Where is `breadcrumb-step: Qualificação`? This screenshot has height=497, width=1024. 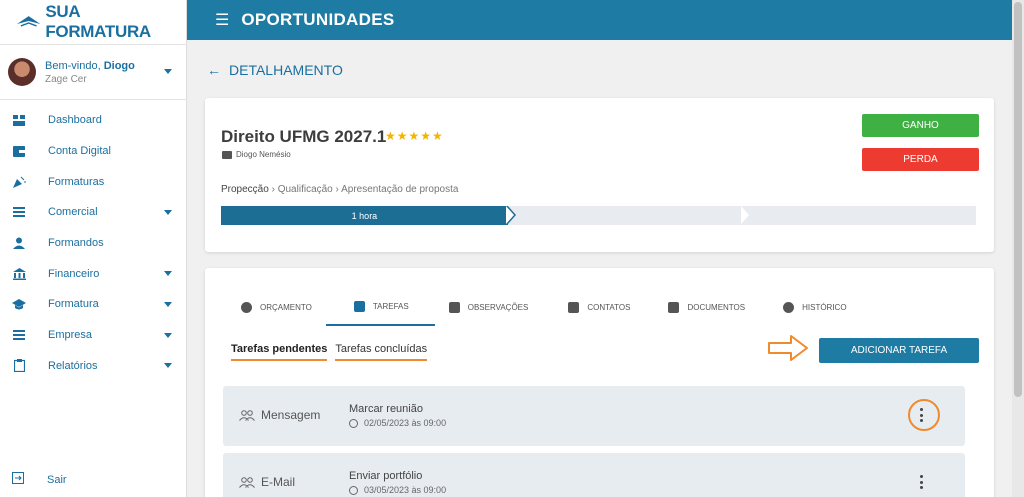
breadcrumb-step: Qualificação is located at coordinates (305, 189).